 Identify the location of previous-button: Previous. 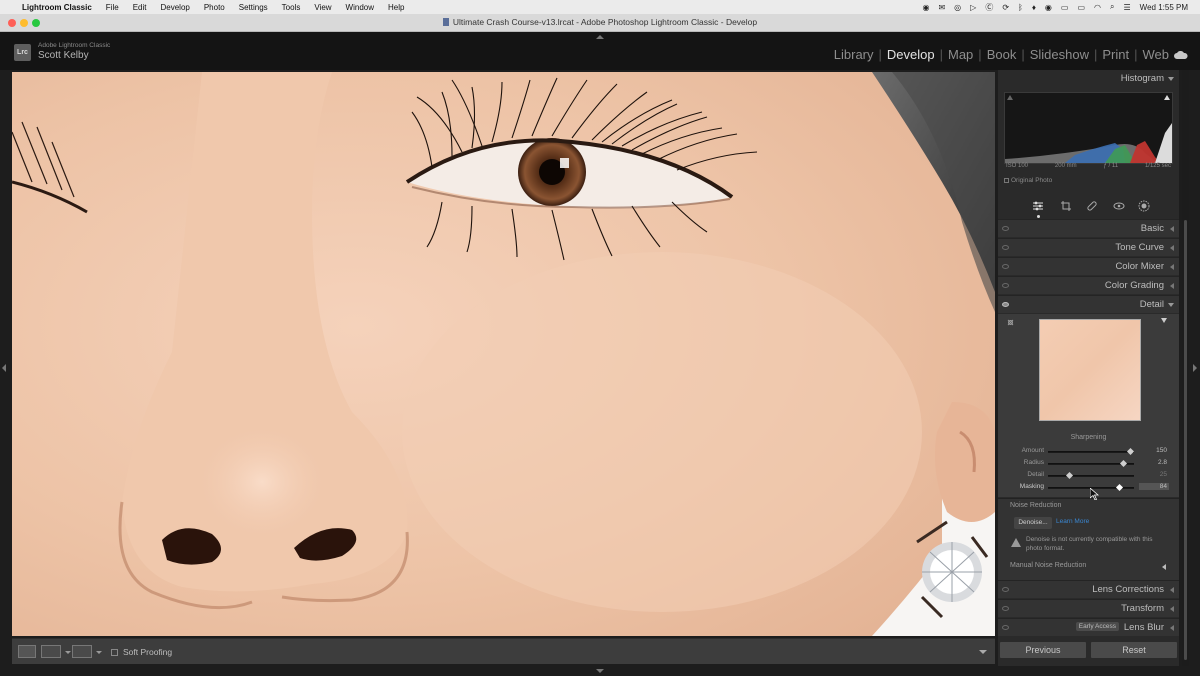
(1043, 650).